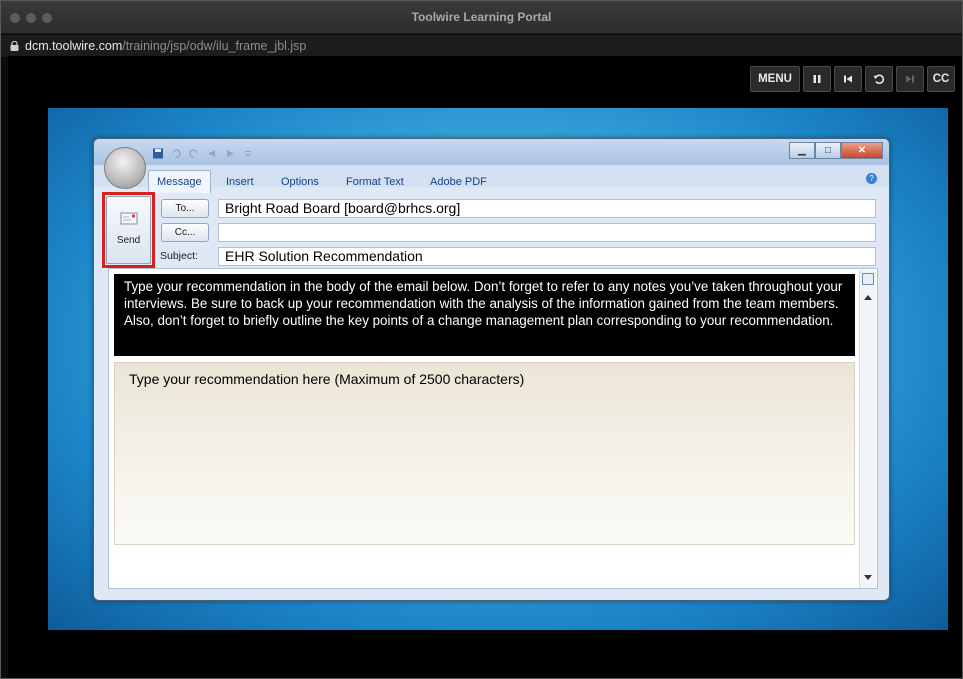 The height and width of the screenshot is (679, 963). I want to click on menu-button: MENU, so click(775, 79).